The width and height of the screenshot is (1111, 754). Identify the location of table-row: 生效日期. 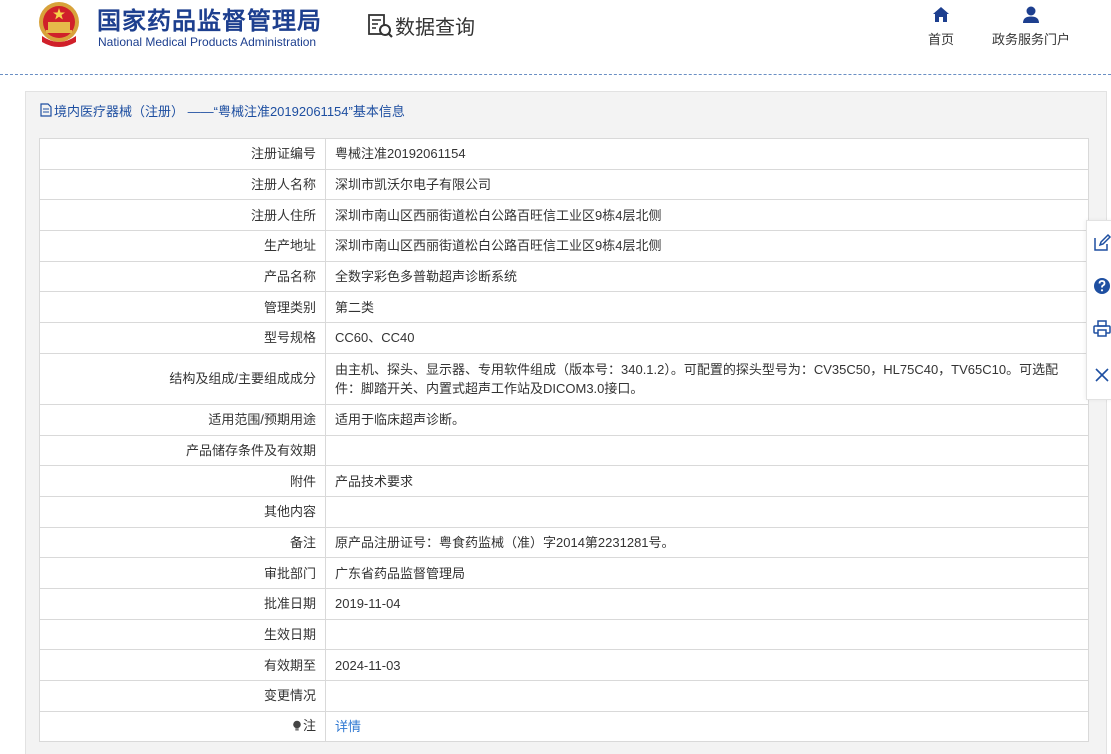
(564, 634).